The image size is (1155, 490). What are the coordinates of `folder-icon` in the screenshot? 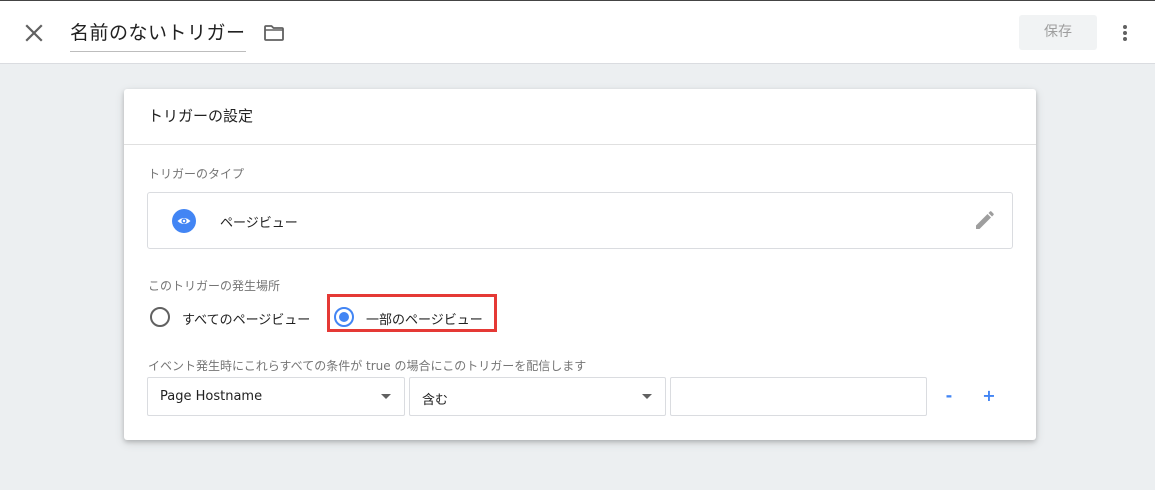 It's located at (274, 33).